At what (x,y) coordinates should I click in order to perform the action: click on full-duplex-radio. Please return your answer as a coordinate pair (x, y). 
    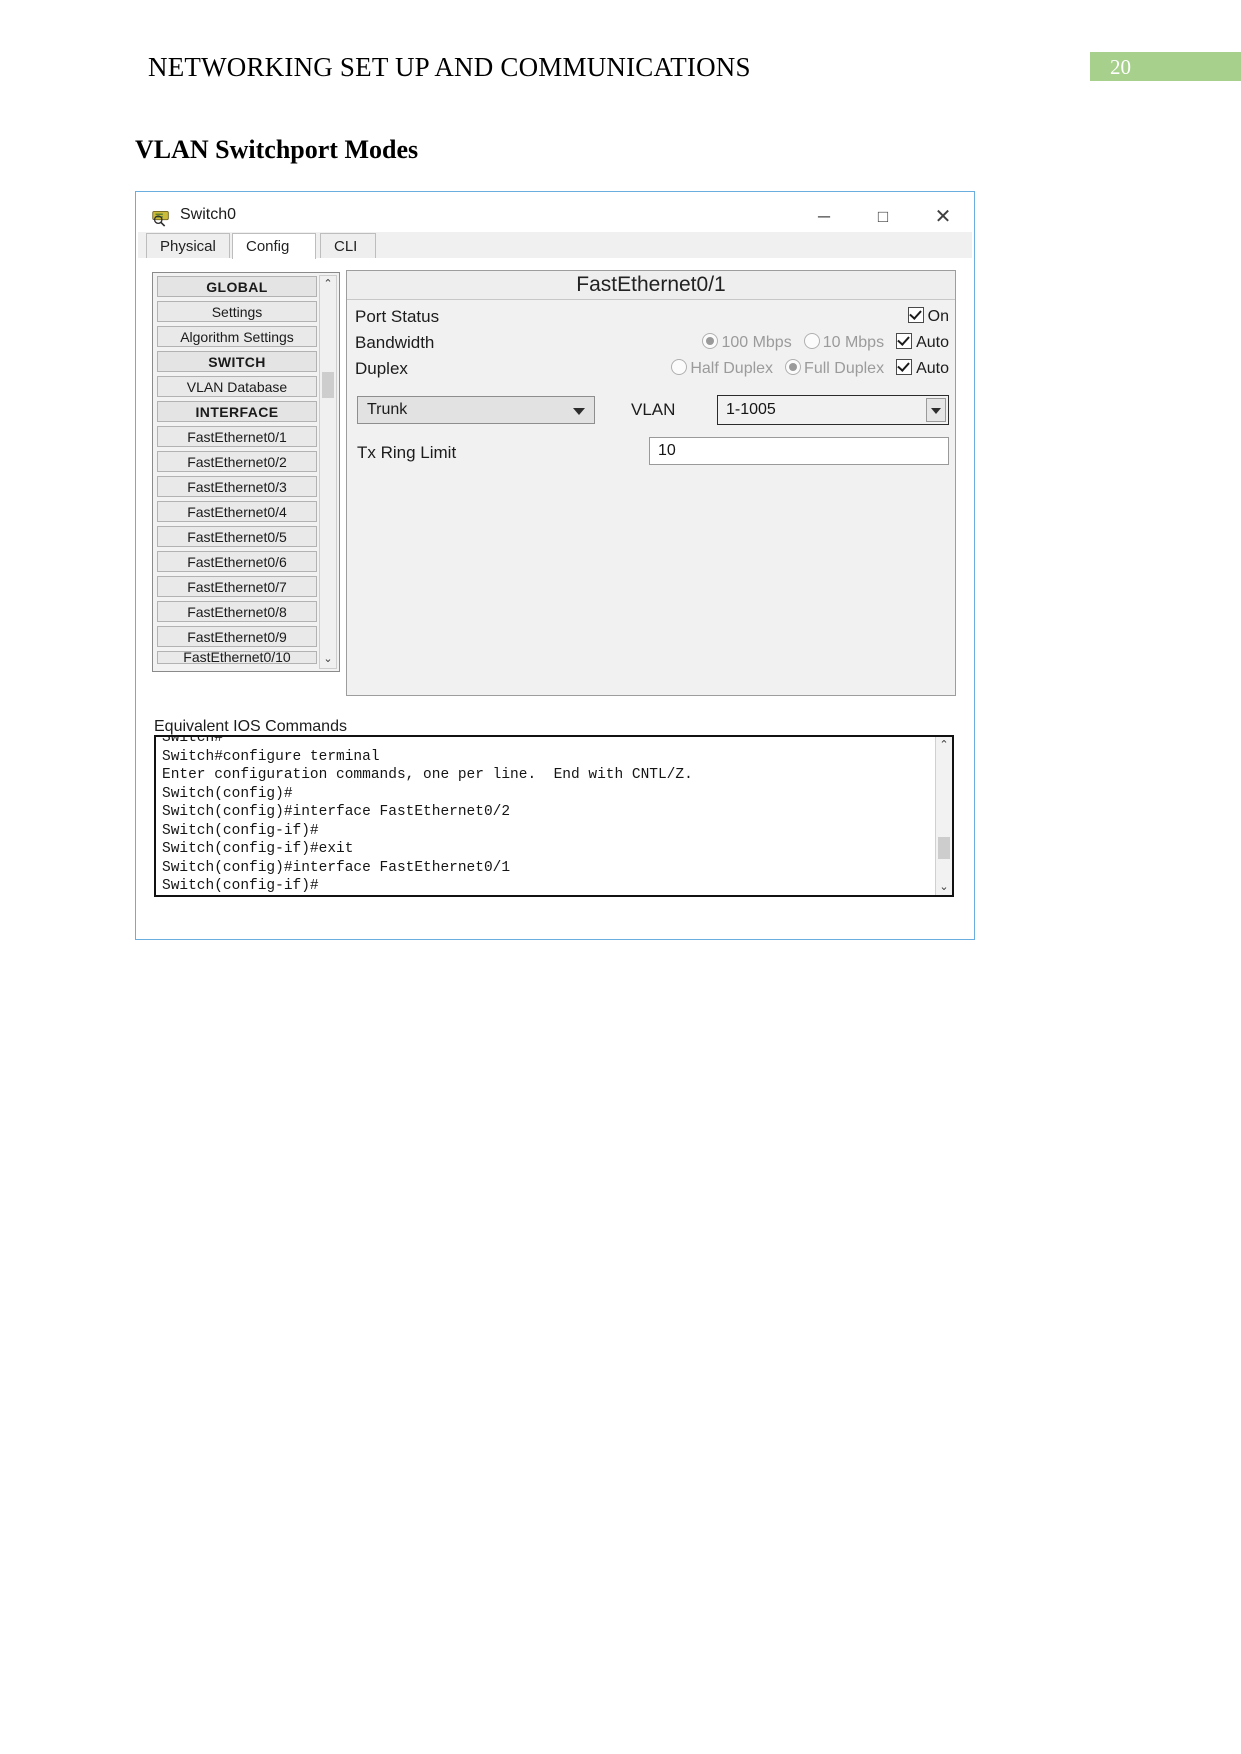
    Looking at the image, I should click on (793, 367).